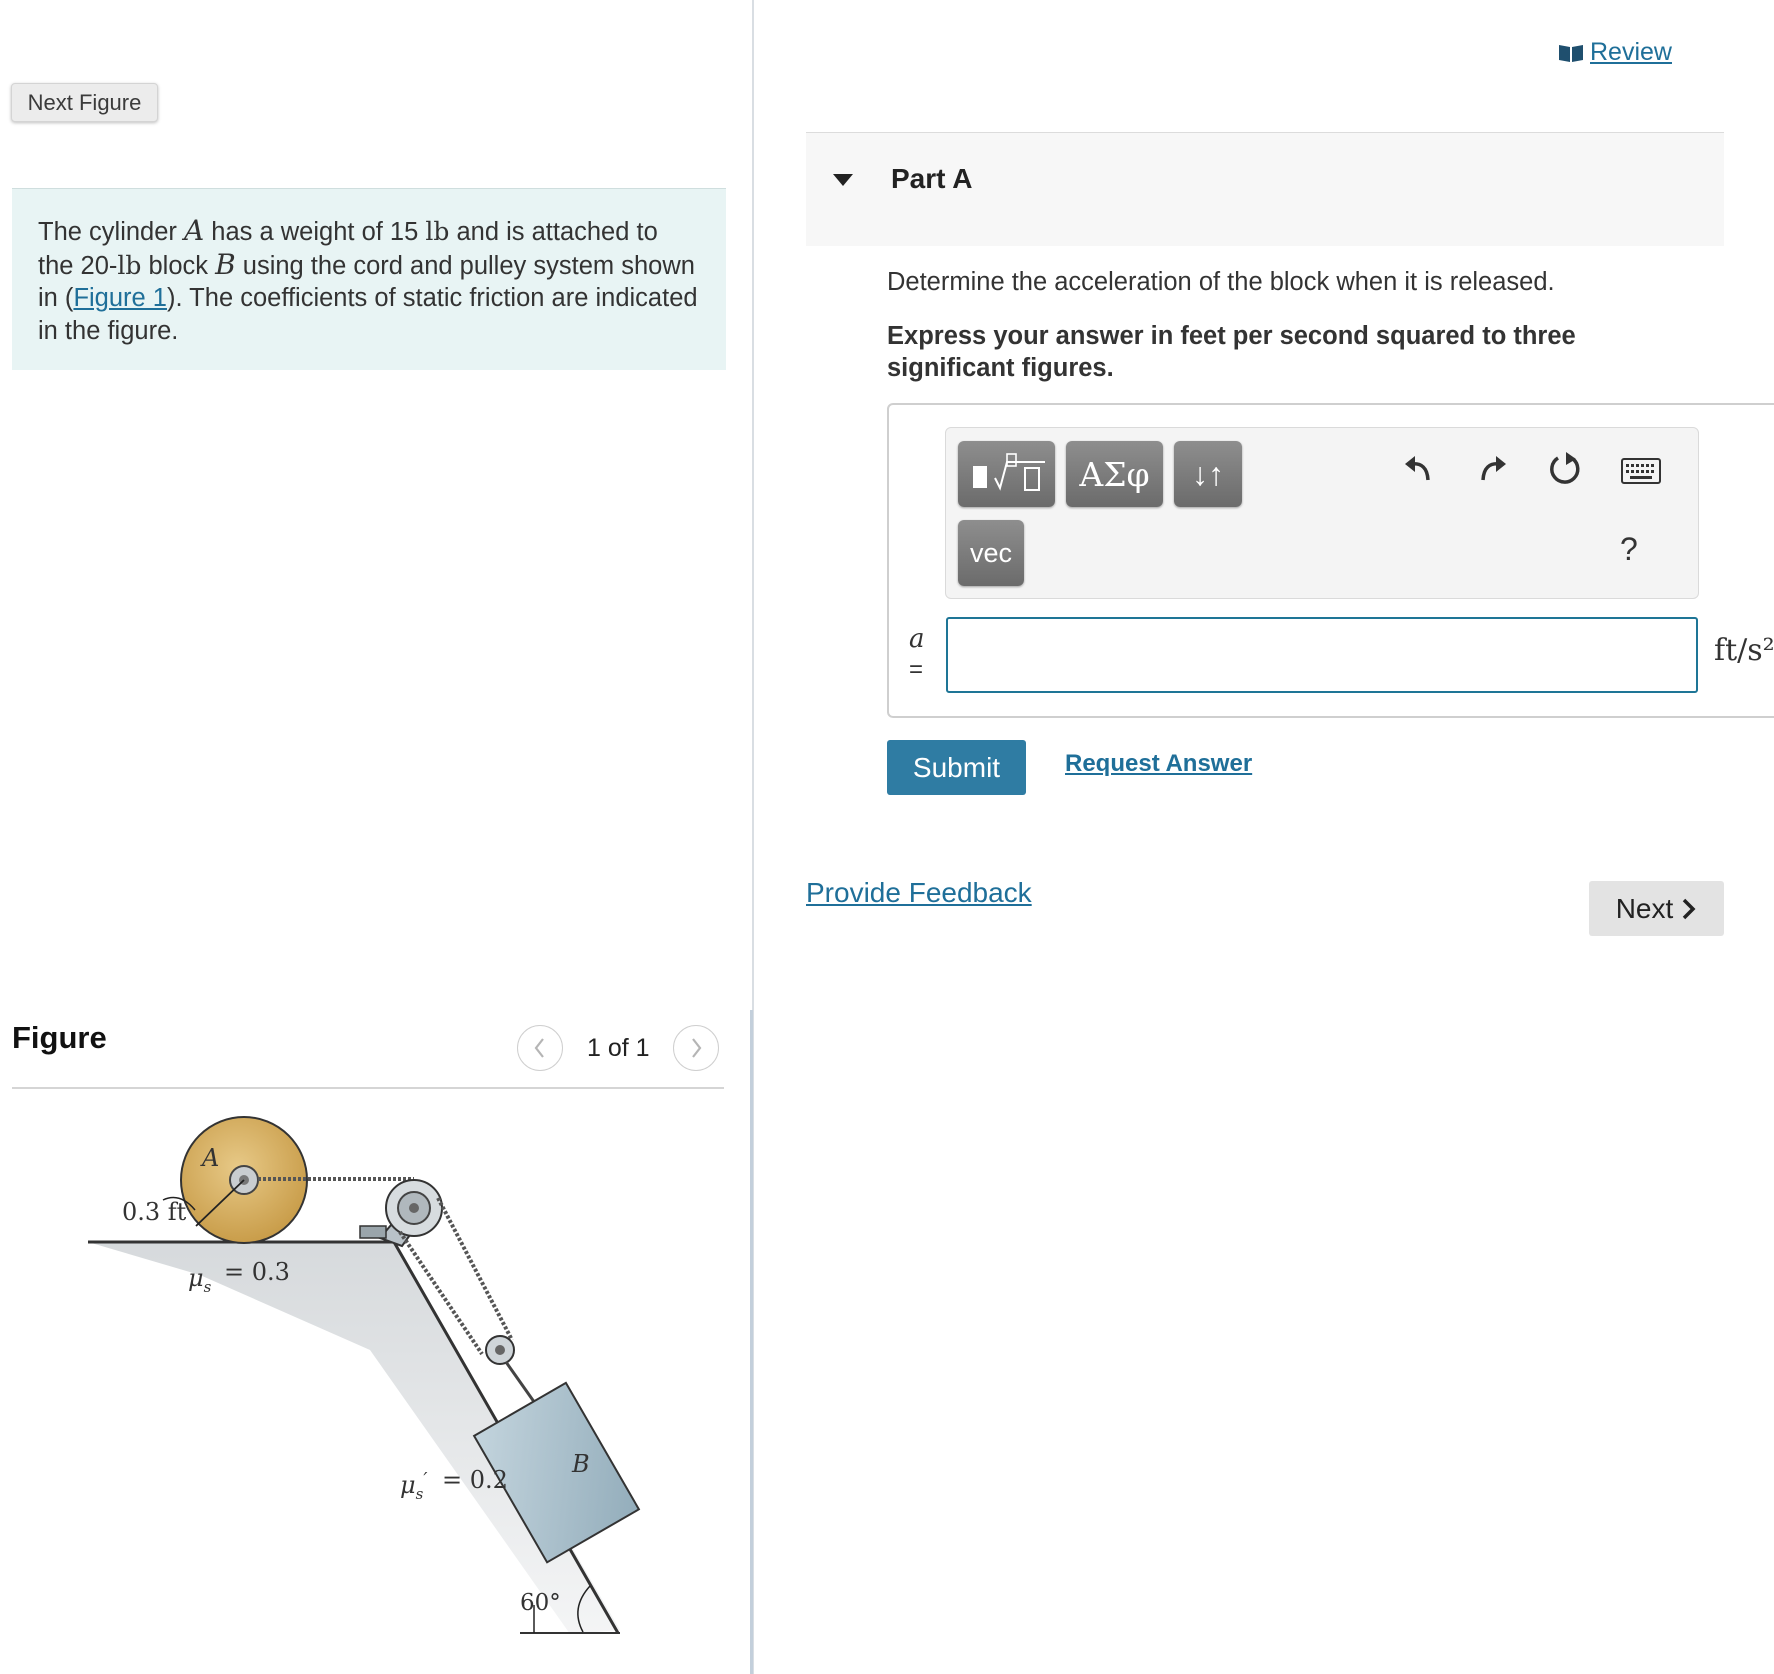  I want to click on label-mu-s: = 0.3, so click(257, 1272).